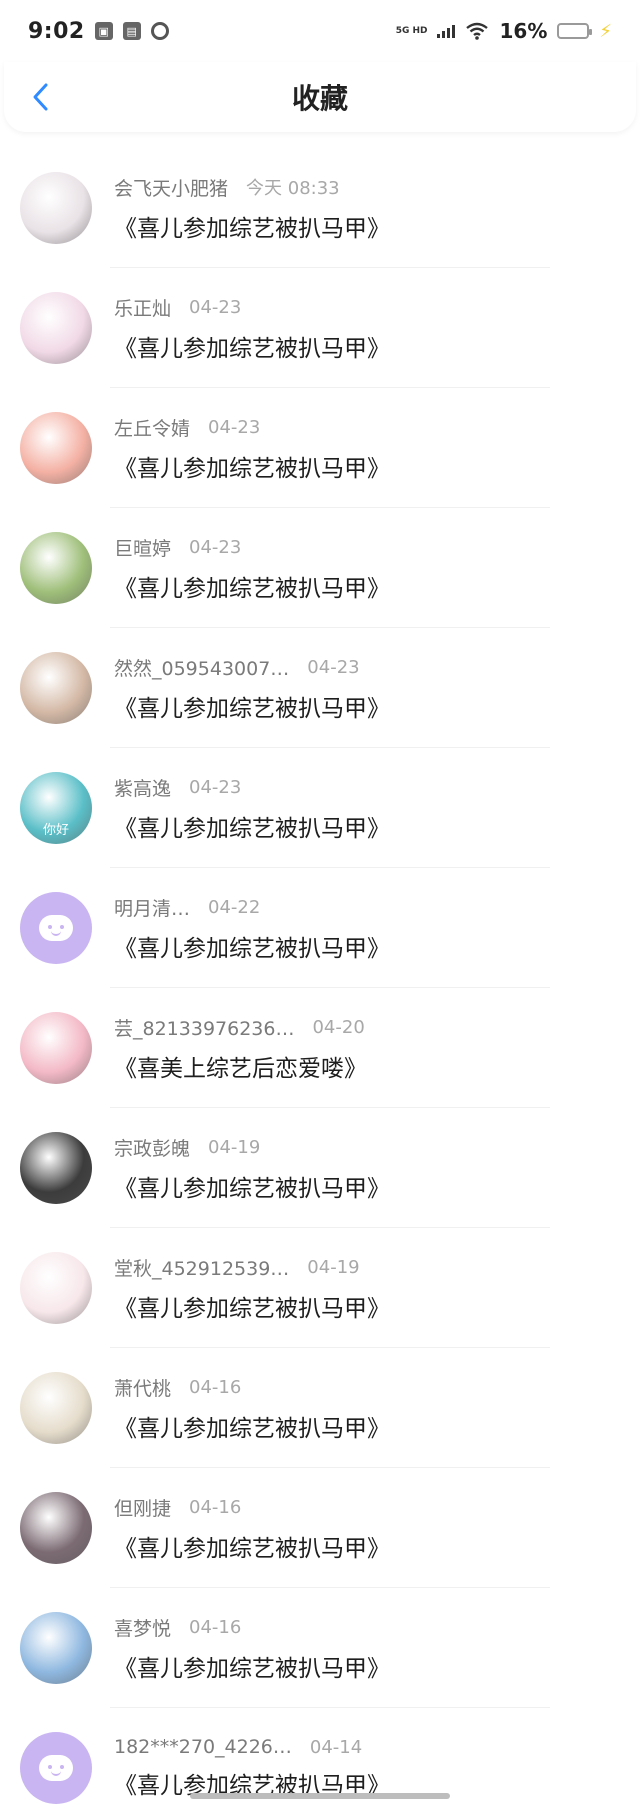 This screenshot has height=1809, width=640. I want to click on list-item: 萧代桃 04-16 《喜儿参加综艺被扒马甲》, so click(320, 1408).